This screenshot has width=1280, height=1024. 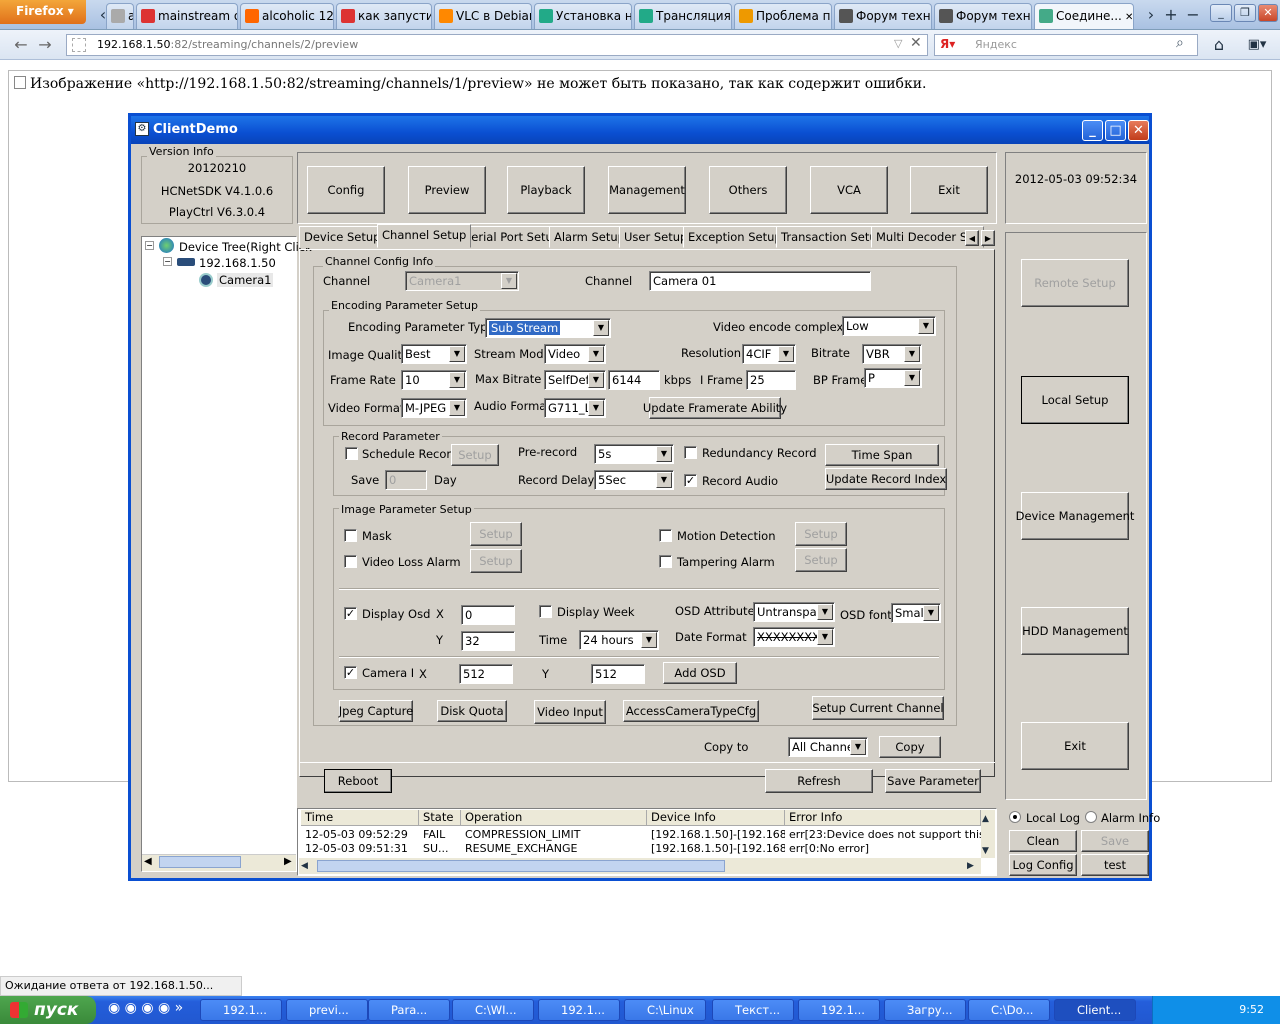 I want to click on max-bitrate-select: SelfDef ▼, so click(x=575, y=380).